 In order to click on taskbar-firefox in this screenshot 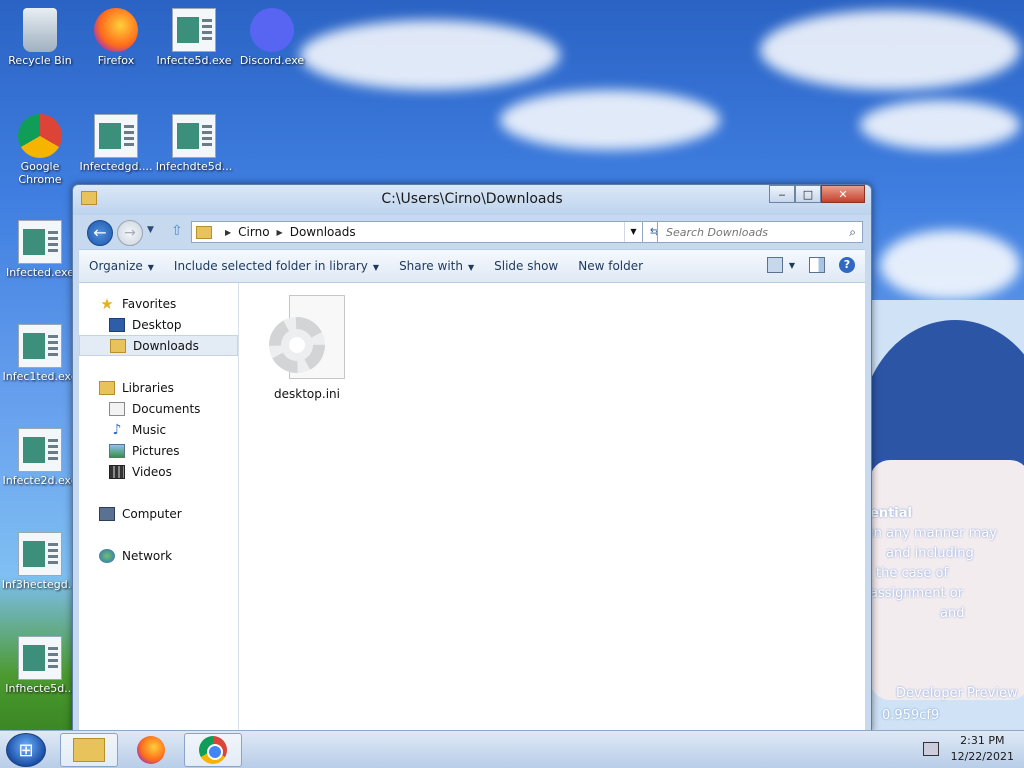, I will do `click(151, 750)`.